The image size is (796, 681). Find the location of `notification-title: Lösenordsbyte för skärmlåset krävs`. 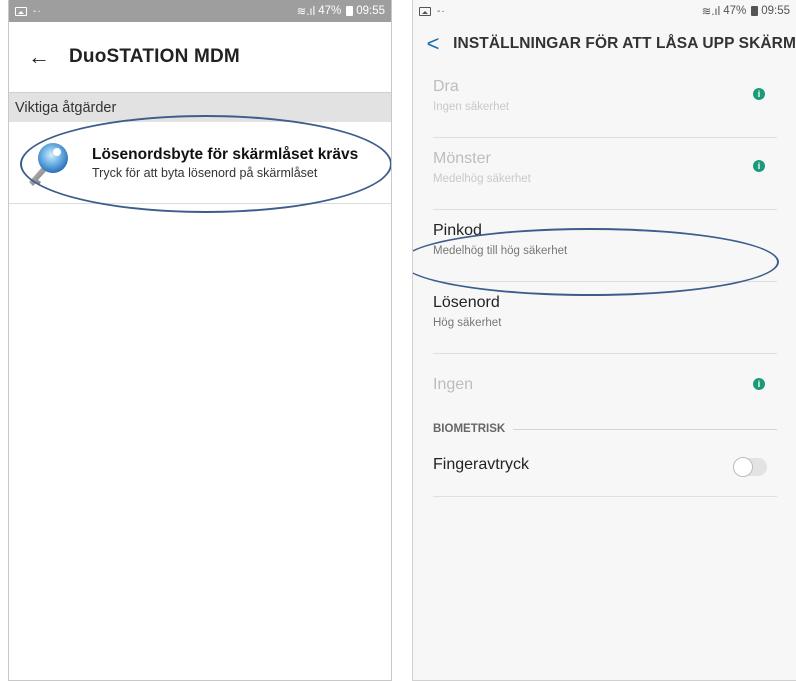

notification-title: Lösenordsbyte för skärmlåset krävs is located at coordinates (225, 154).